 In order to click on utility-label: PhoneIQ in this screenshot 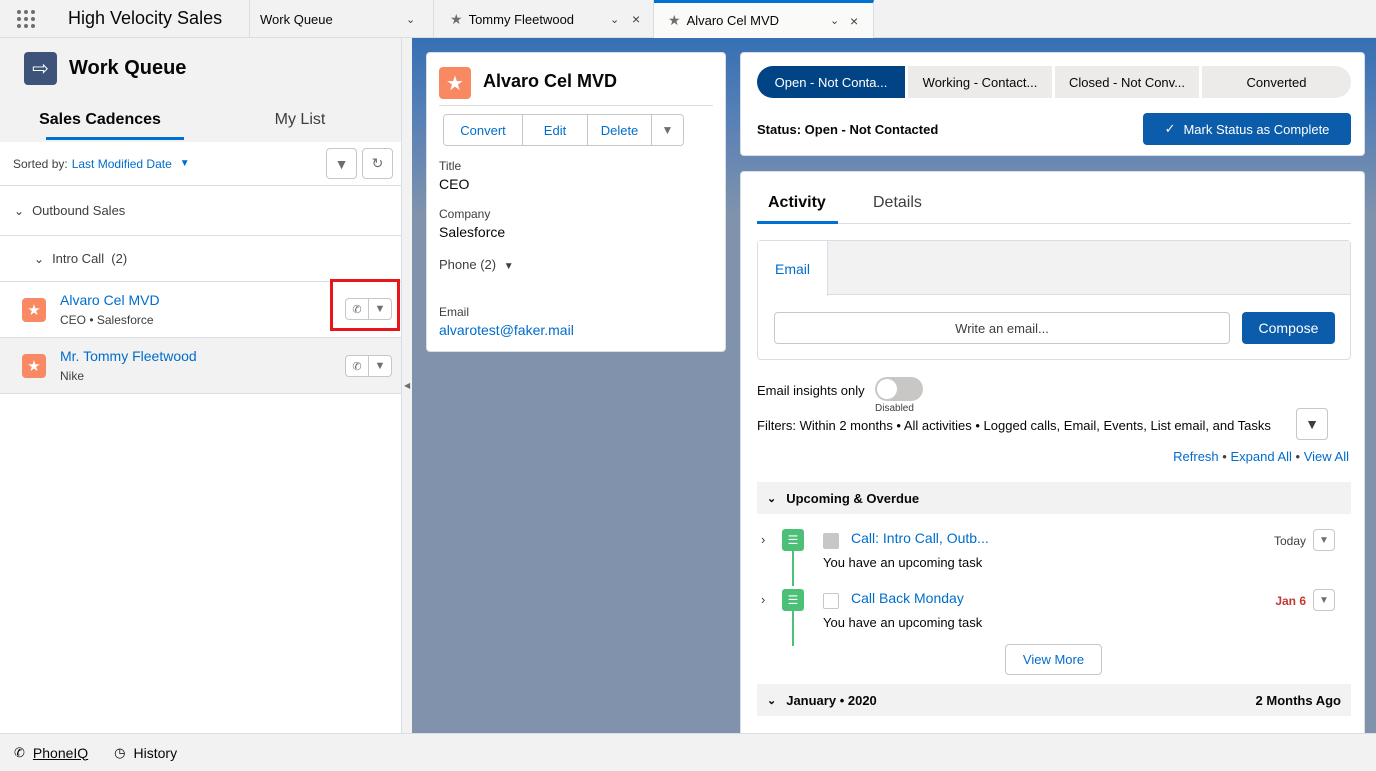, I will do `click(60, 752)`.